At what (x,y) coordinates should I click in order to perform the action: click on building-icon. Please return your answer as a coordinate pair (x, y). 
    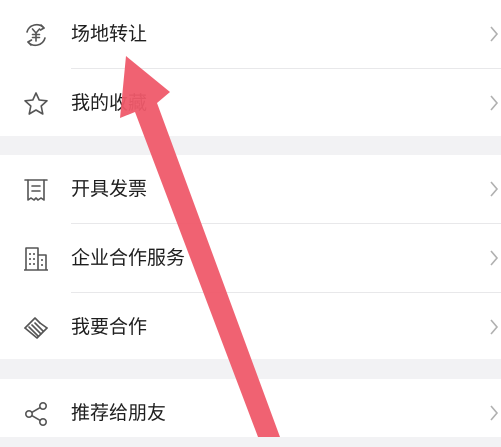
    Looking at the image, I should click on (36, 259).